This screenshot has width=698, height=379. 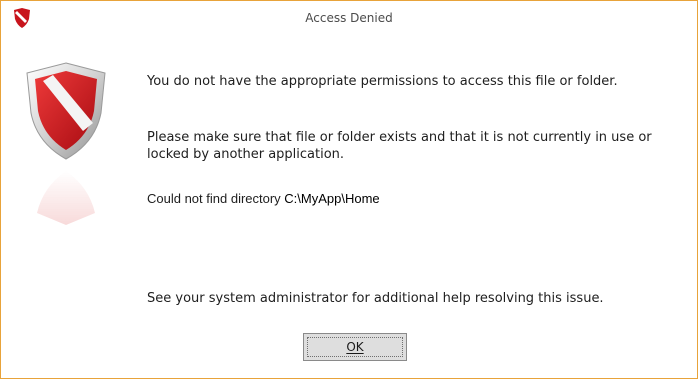 What do you see at coordinates (412, 198) in the screenshot?
I see `directory-message: Could not find directory C:\MyApp\Home` at bounding box center [412, 198].